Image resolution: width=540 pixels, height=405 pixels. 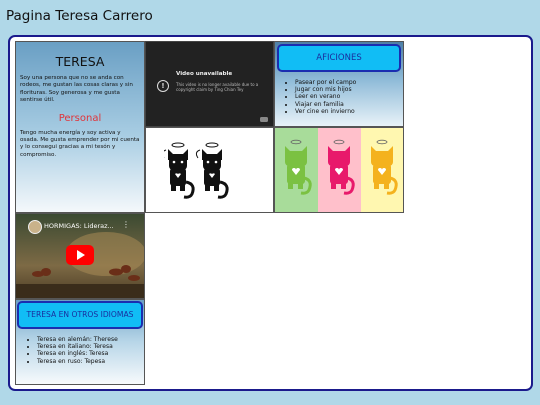 What do you see at coordinates (340, 166) in the screenshot?
I see `pink-cat-illustration` at bounding box center [340, 166].